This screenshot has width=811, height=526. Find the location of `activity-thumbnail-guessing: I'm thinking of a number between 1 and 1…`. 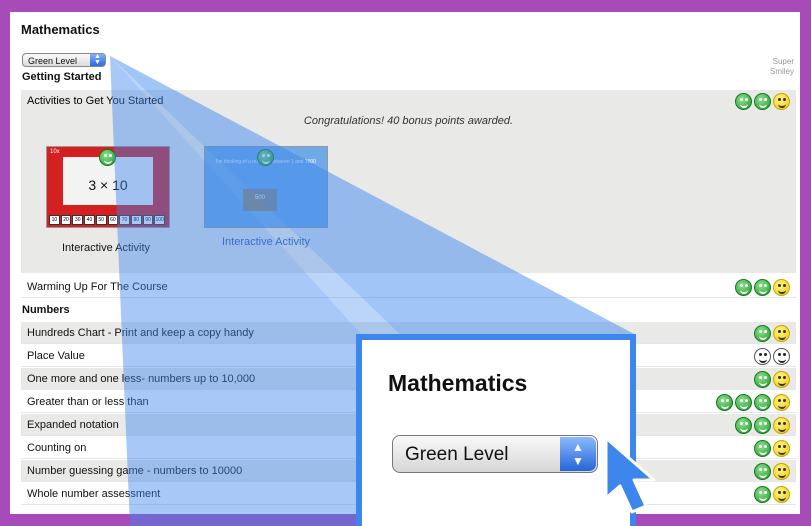

activity-thumbnail-guessing: I'm thinking of a number between 1 and 1… is located at coordinates (266, 187).